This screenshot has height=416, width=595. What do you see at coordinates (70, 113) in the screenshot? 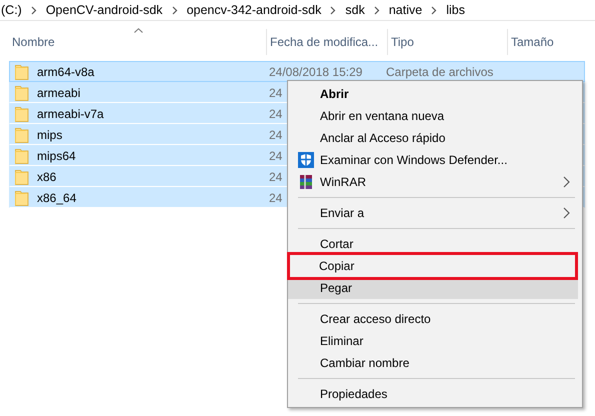
I see `file-name: armeabi-v7a` at bounding box center [70, 113].